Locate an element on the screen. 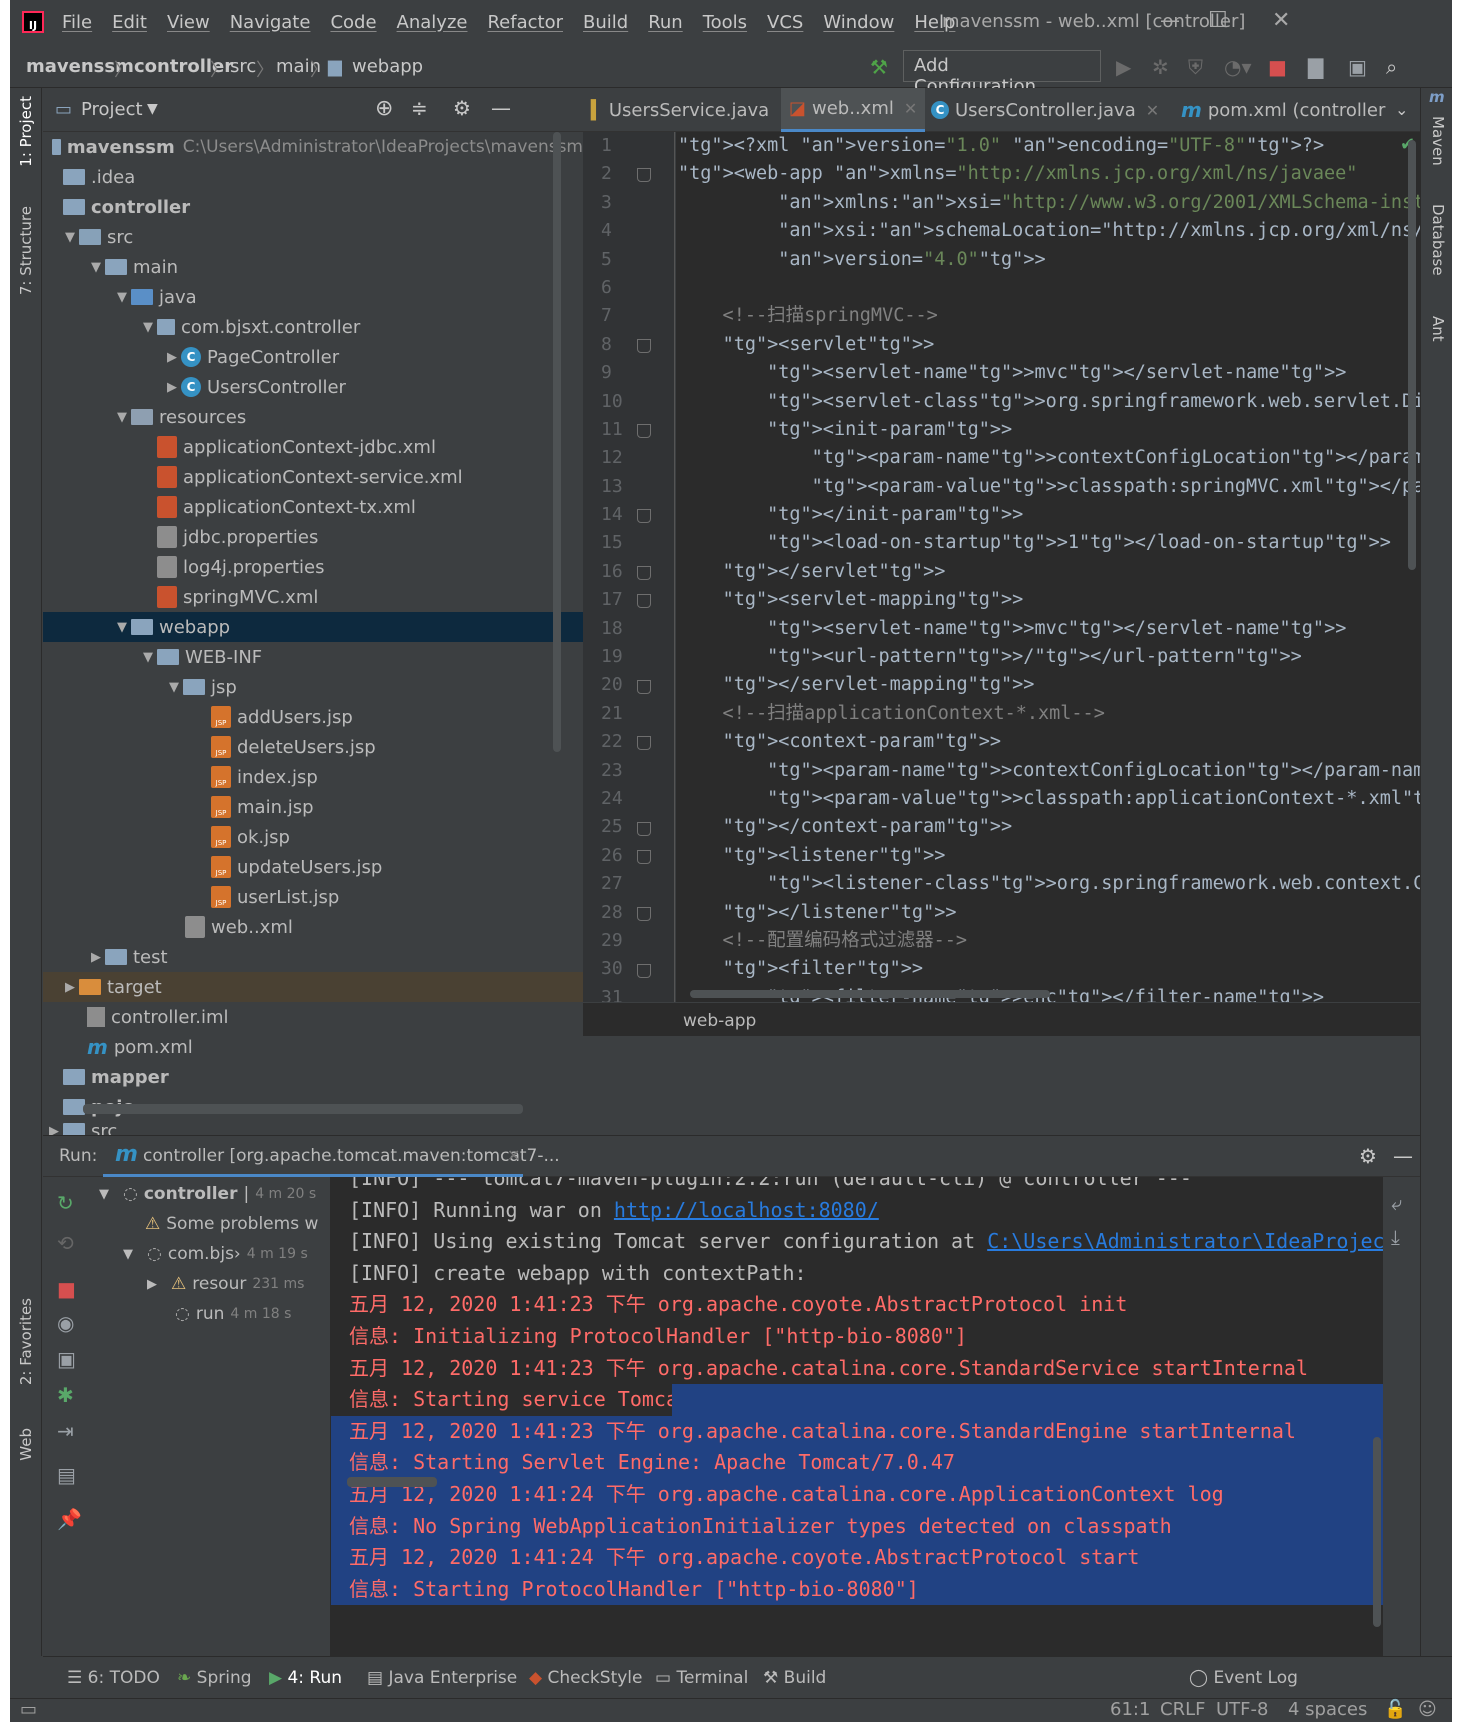 This screenshot has height=1735, width=1463. line-separator: CRLF is located at coordinates (1182, 1709).